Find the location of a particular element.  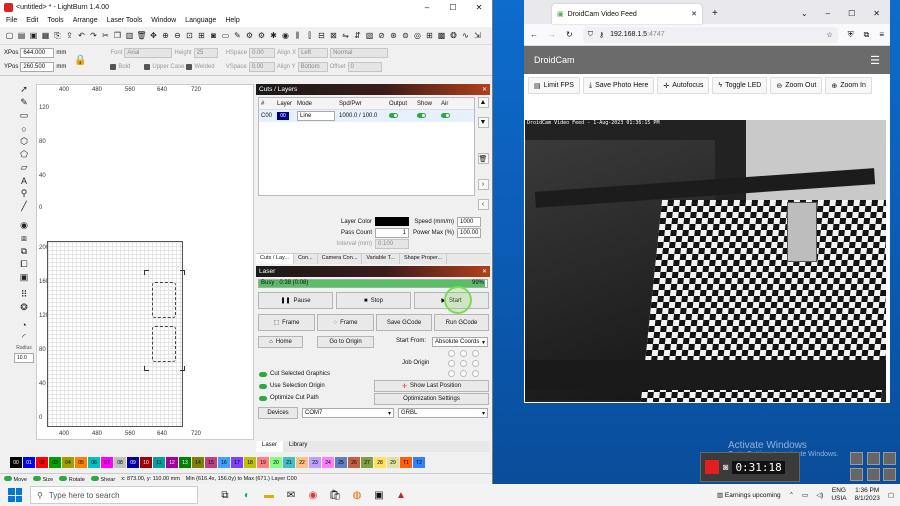

back-icon: ← is located at coordinates (534, 34).